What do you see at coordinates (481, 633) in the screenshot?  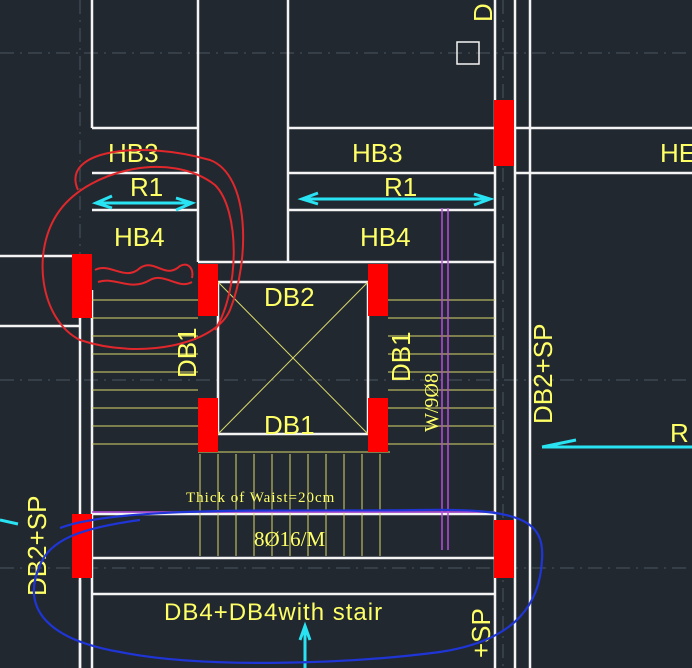 I see `label-sp-bottom: +SP` at bounding box center [481, 633].